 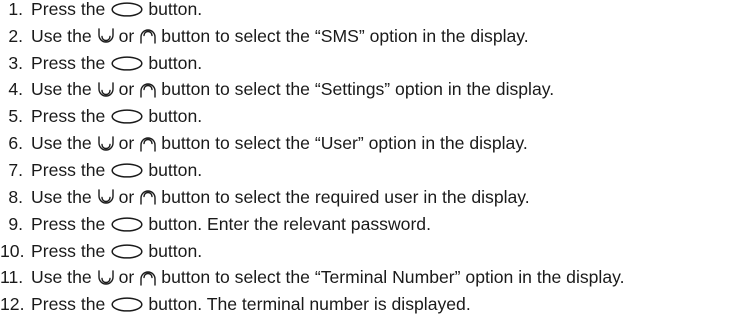 What do you see at coordinates (376, 170) in the screenshot?
I see `step-item: 7. Press the button.` at bounding box center [376, 170].